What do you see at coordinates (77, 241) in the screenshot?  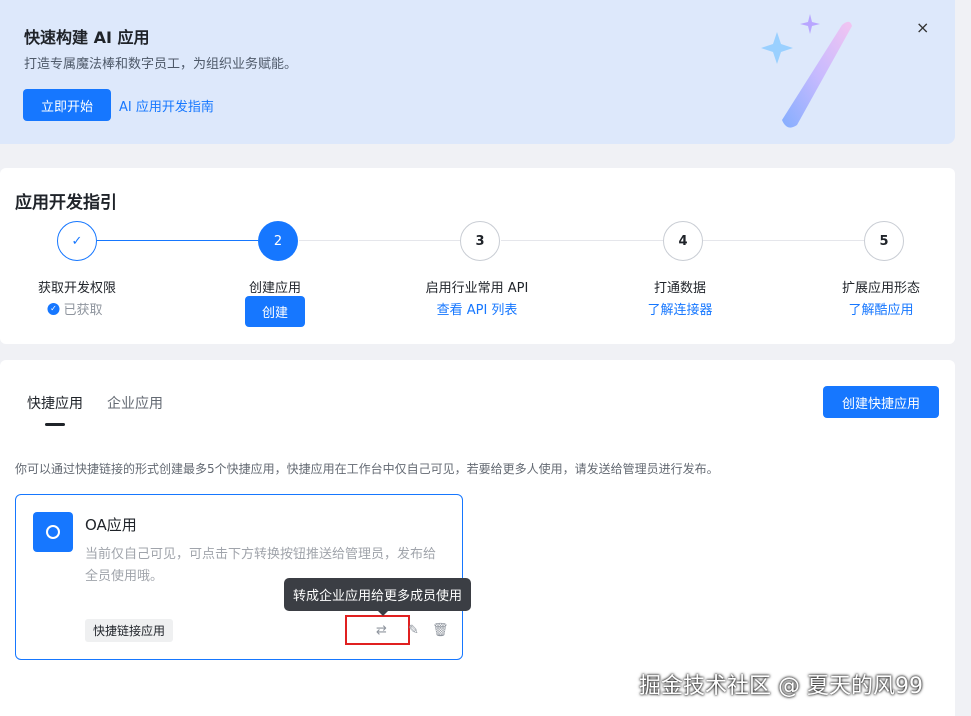 I see `step-1-check-icon: ✓` at bounding box center [77, 241].